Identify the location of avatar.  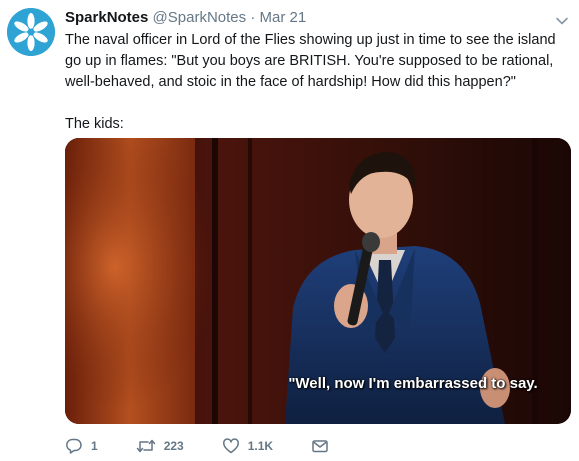
(31, 32).